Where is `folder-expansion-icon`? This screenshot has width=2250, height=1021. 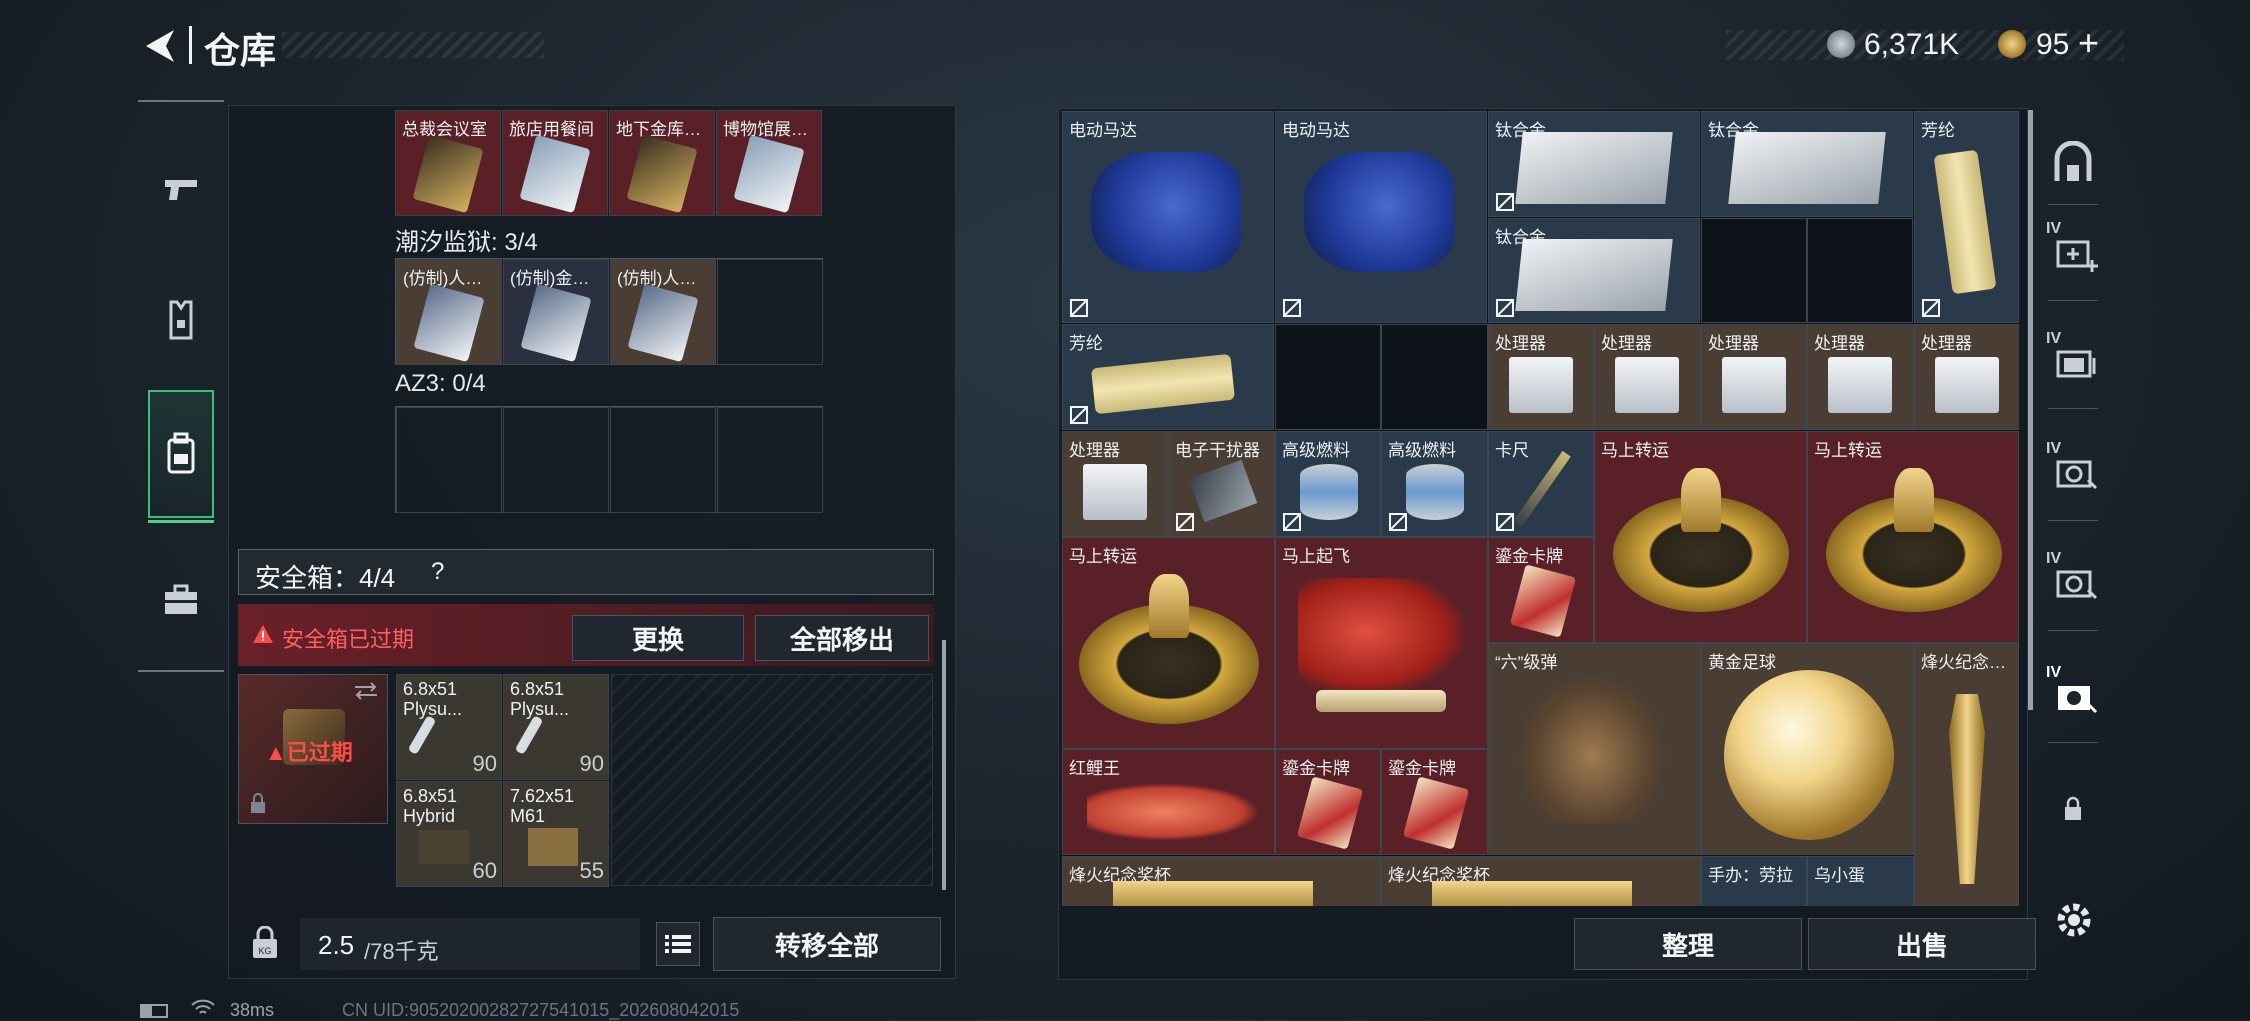
folder-expansion-icon is located at coordinates (2076, 364).